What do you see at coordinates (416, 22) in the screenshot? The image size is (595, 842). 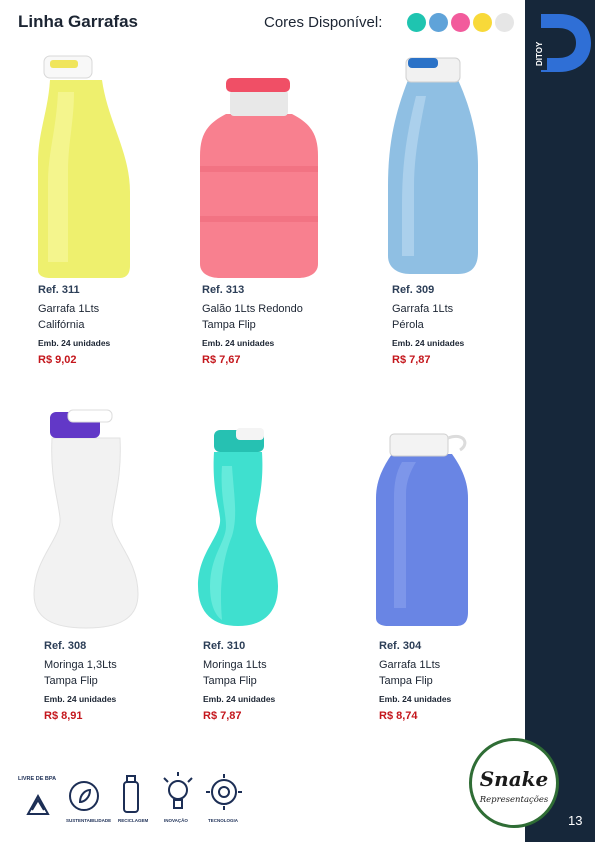 I see `color-swatch-teal` at bounding box center [416, 22].